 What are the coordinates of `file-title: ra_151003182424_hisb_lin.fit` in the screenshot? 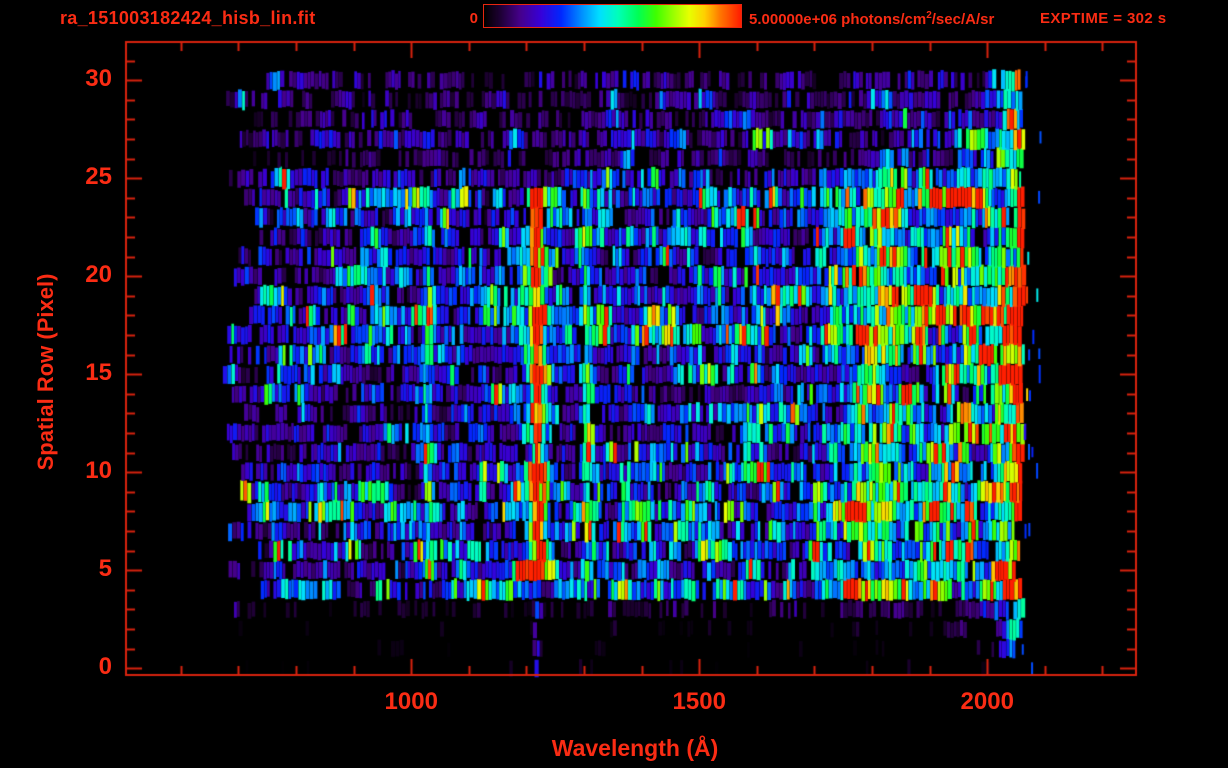 It's located at (188, 18).